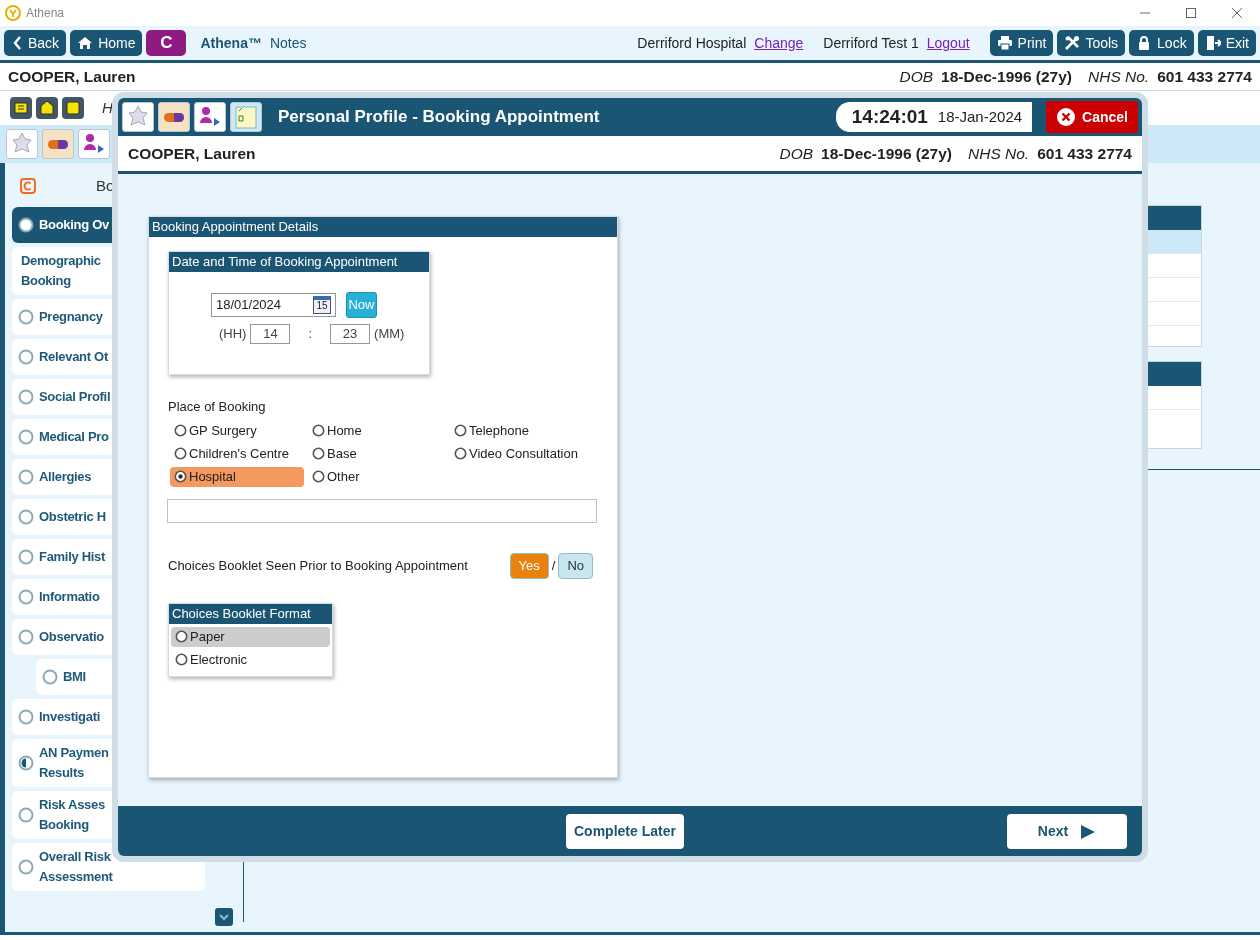 The image size is (1260, 940). Describe the element at coordinates (85, 43) in the screenshot. I see `home-icon` at that location.